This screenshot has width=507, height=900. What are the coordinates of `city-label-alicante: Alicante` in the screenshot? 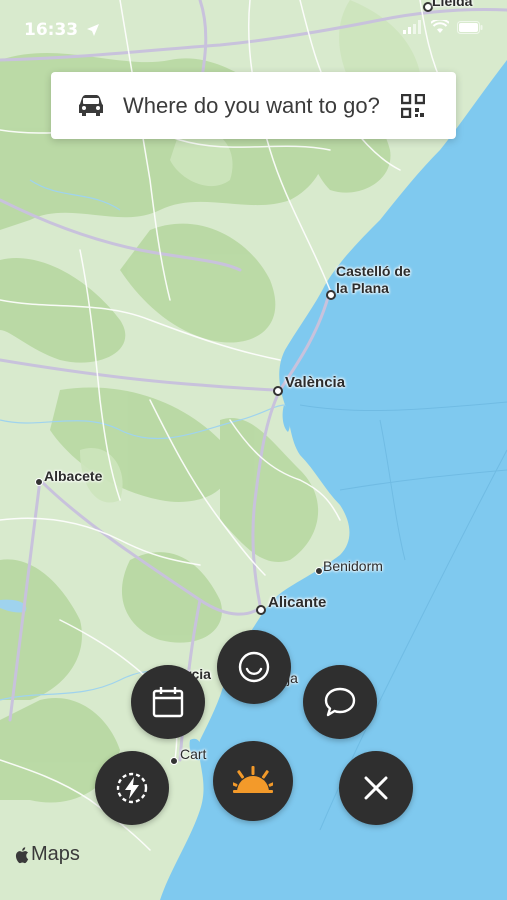 It's located at (297, 602).